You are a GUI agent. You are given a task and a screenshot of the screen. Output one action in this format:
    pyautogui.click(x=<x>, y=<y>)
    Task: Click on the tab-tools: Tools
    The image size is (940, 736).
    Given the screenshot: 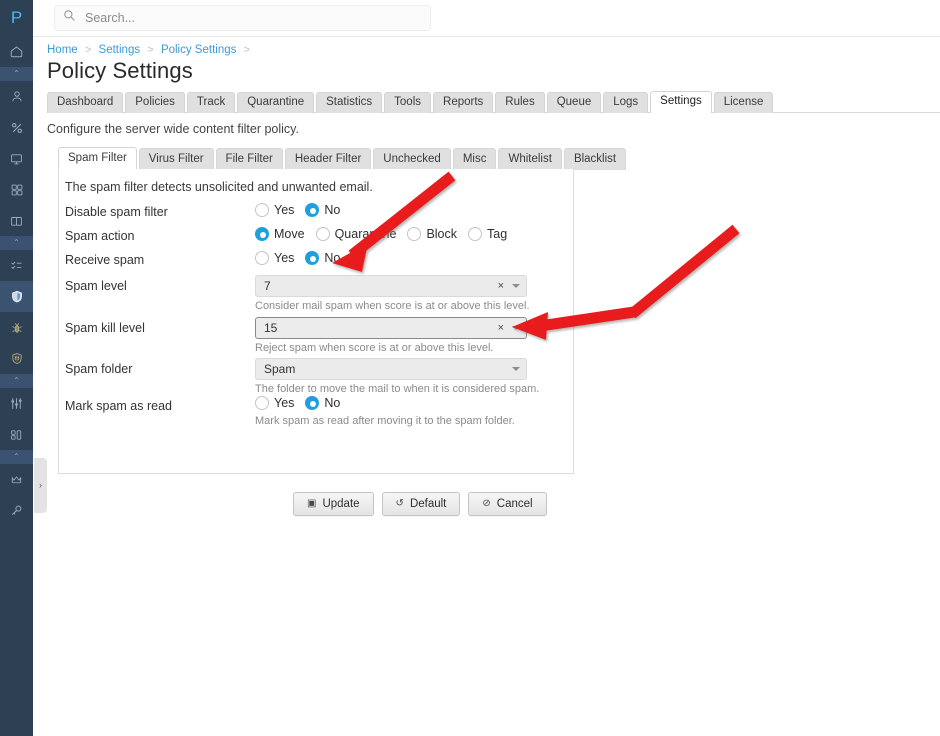 What is the action you would take?
    pyautogui.click(x=408, y=102)
    